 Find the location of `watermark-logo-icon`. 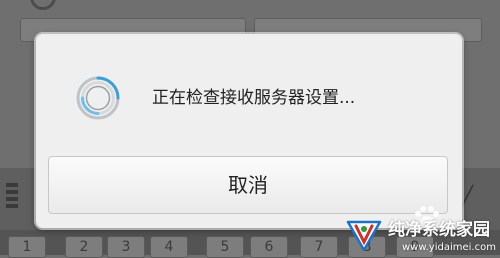

watermark-logo-icon is located at coordinates (364, 236).